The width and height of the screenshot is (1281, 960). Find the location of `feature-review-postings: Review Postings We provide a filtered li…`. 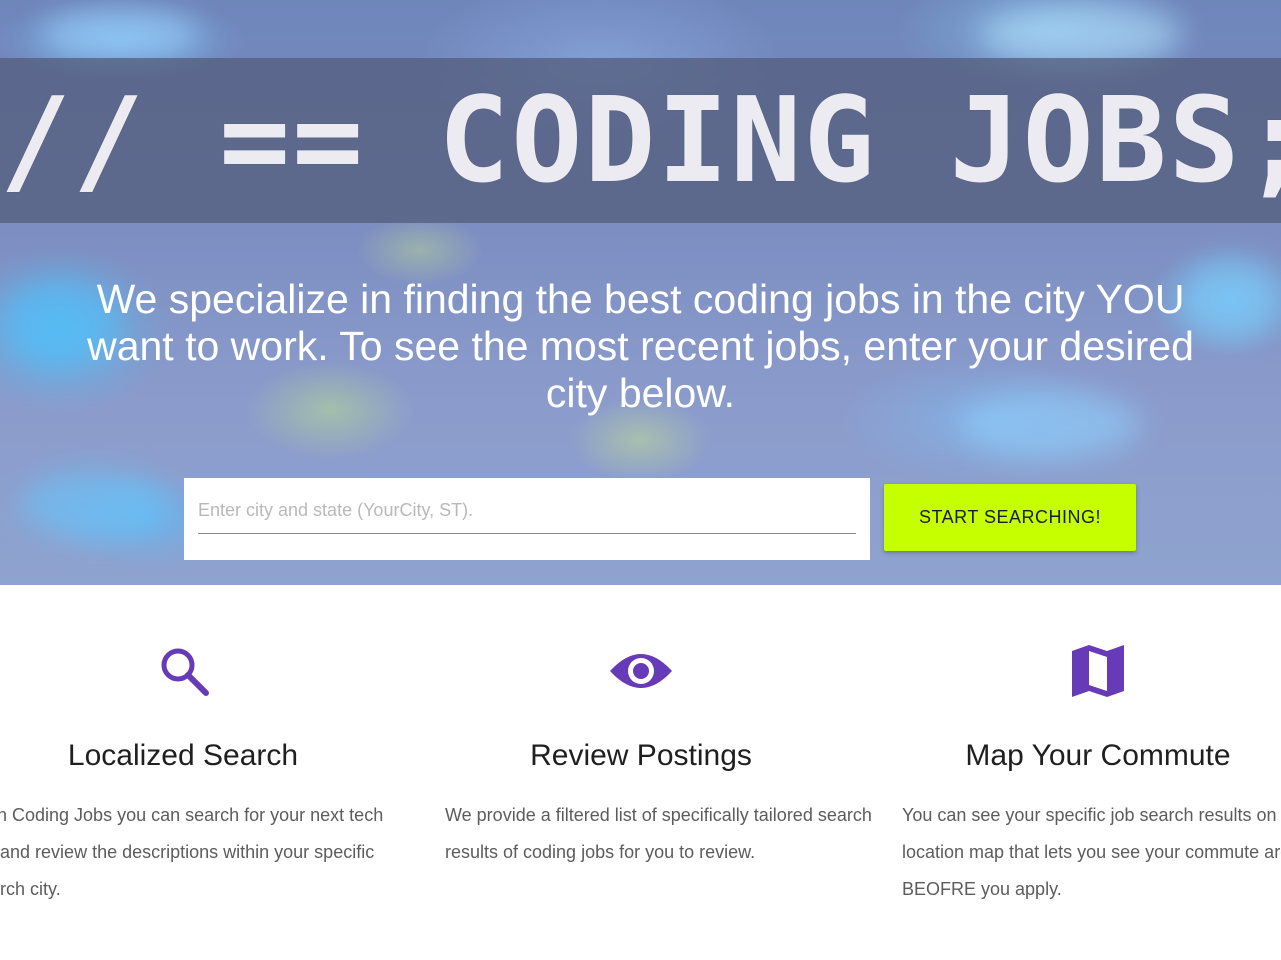

feature-review-postings: Review Postings We provide a filtered li… is located at coordinates (641, 772).